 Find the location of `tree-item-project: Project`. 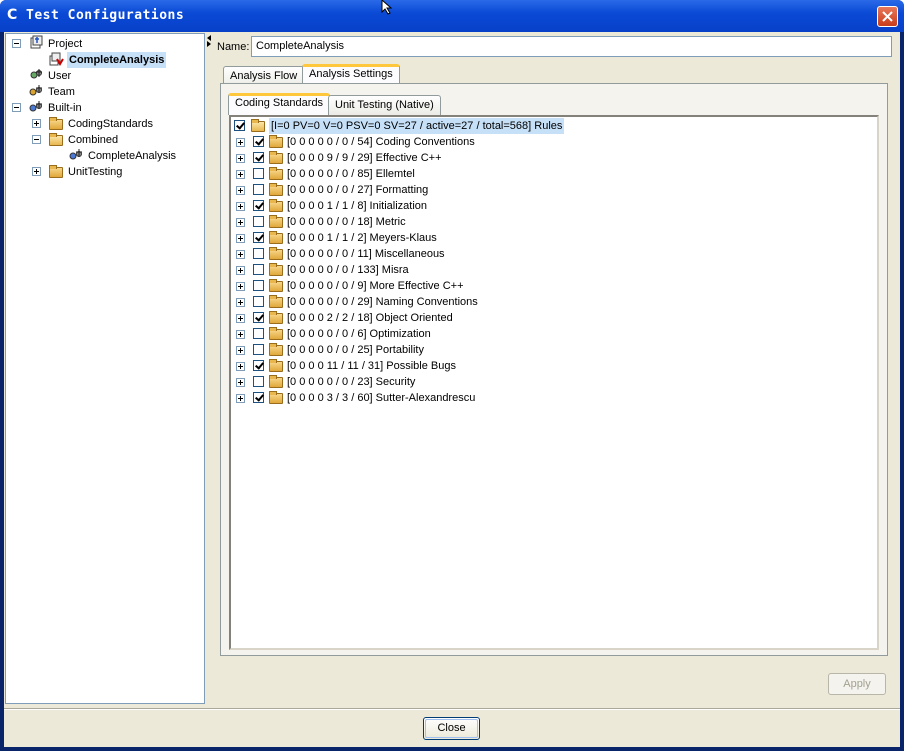

tree-item-project: Project is located at coordinates (65, 44).